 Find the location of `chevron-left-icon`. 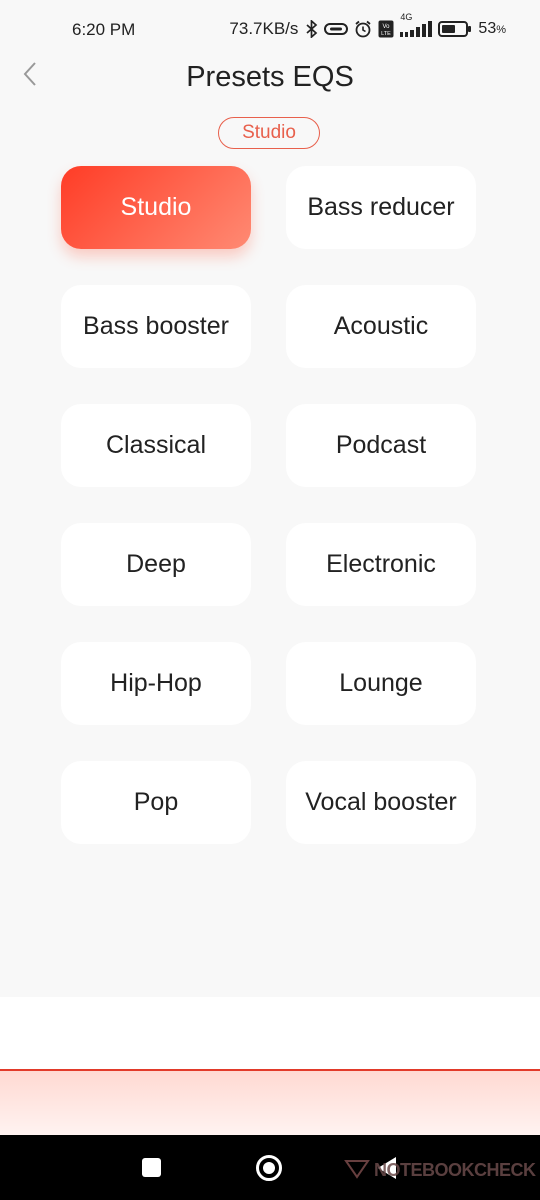

chevron-left-icon is located at coordinates (30, 76).